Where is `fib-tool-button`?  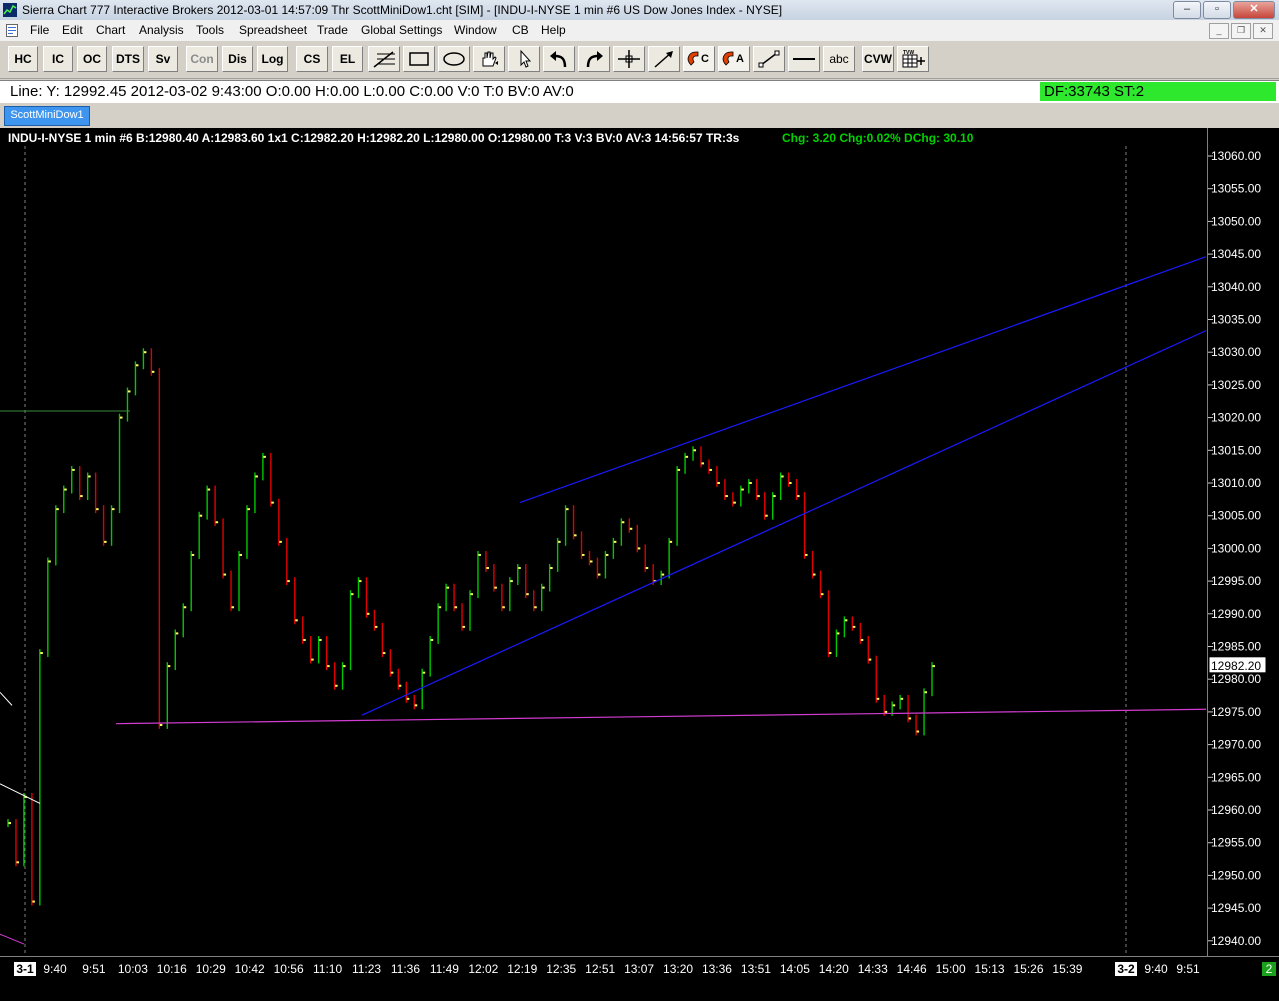
fib-tool-button is located at coordinates (384, 59).